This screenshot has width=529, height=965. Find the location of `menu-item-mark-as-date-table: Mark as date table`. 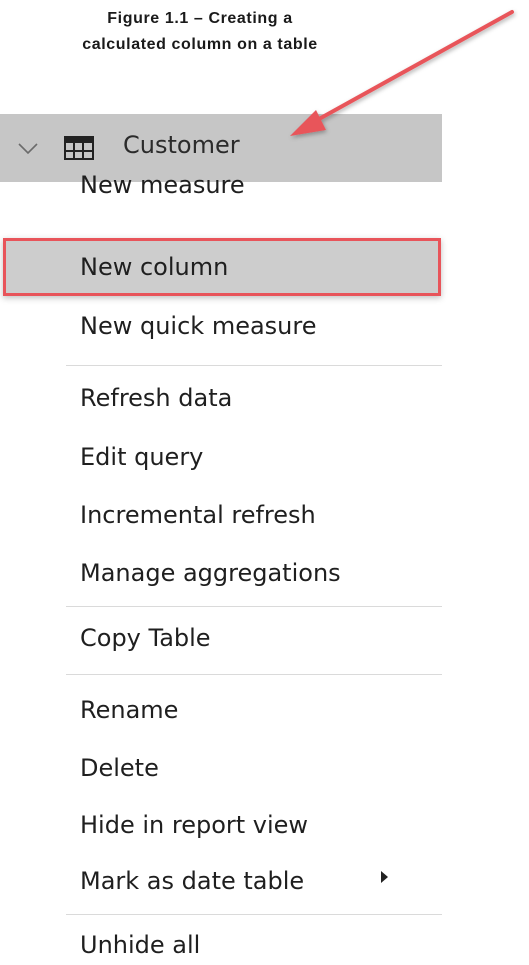

menu-item-mark-as-date-table: Mark as date table is located at coordinates (192, 881).